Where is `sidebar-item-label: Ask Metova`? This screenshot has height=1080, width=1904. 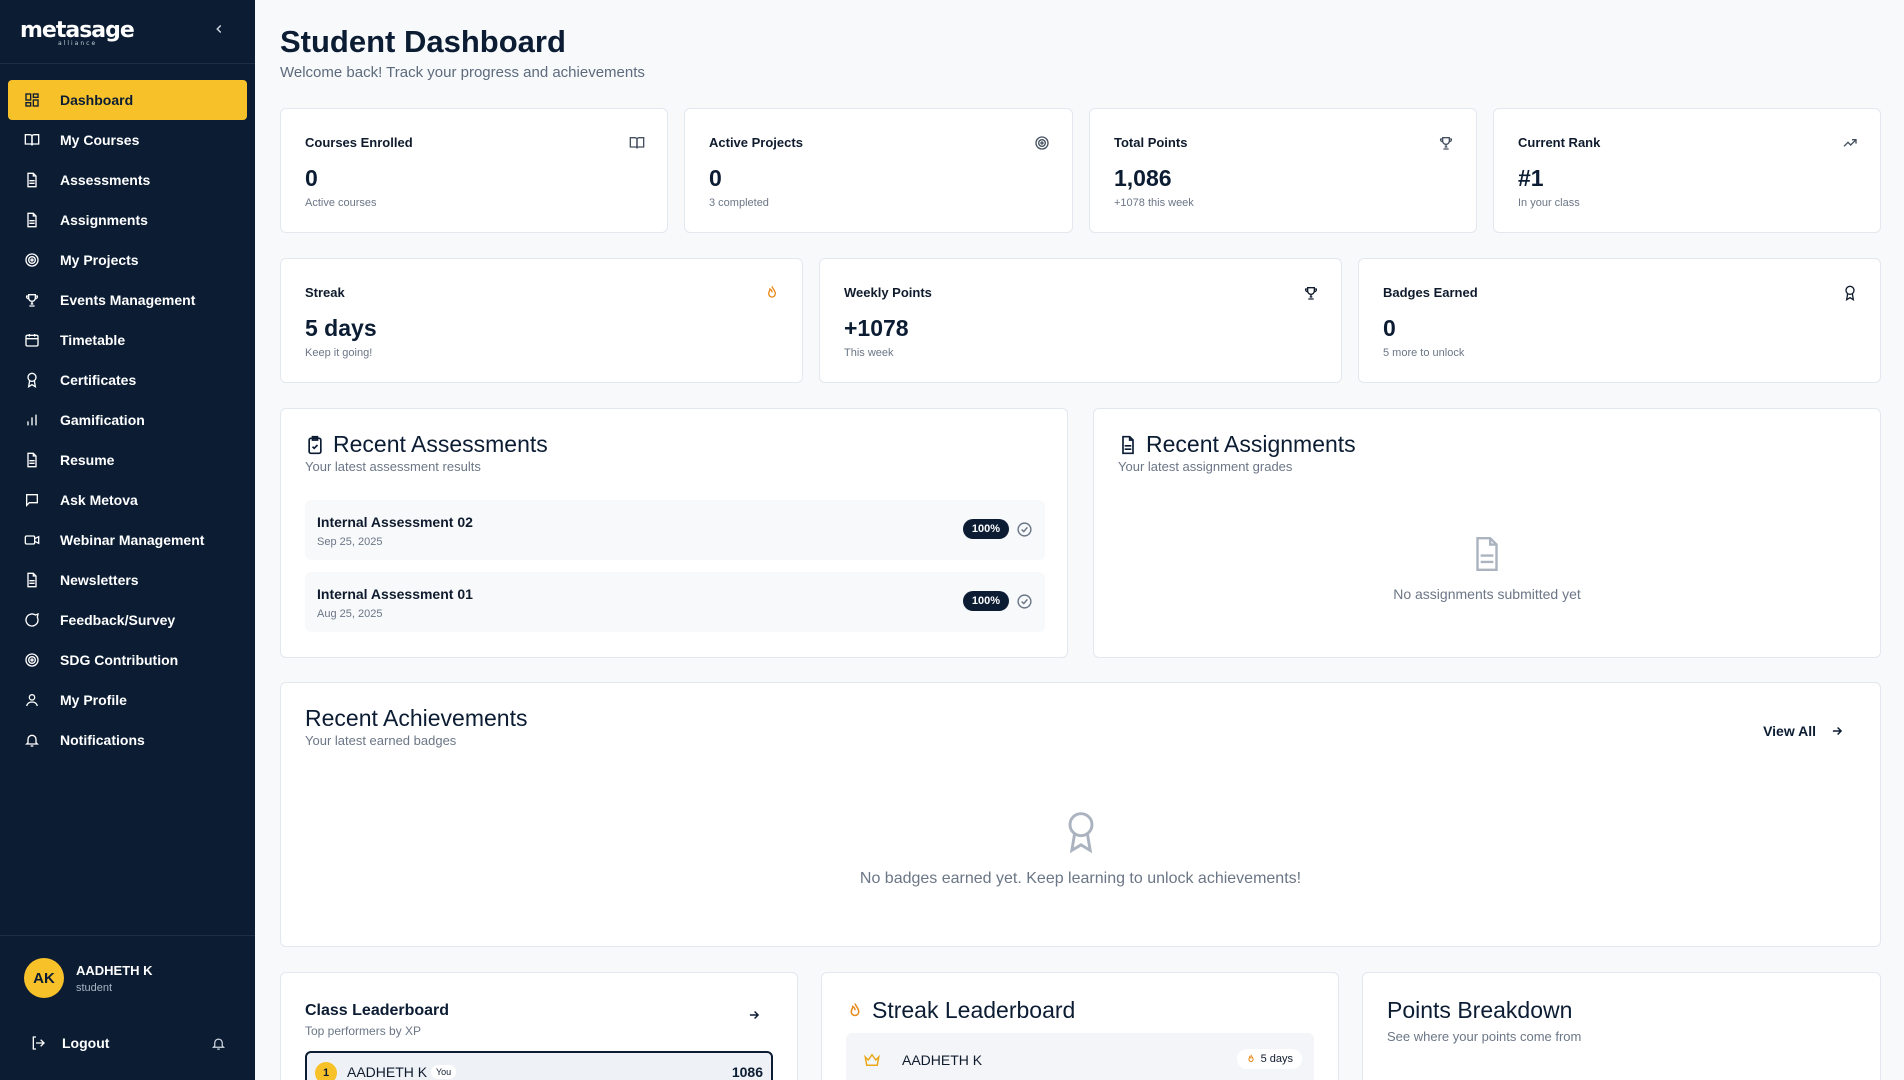 sidebar-item-label: Ask Metova is located at coordinates (99, 500).